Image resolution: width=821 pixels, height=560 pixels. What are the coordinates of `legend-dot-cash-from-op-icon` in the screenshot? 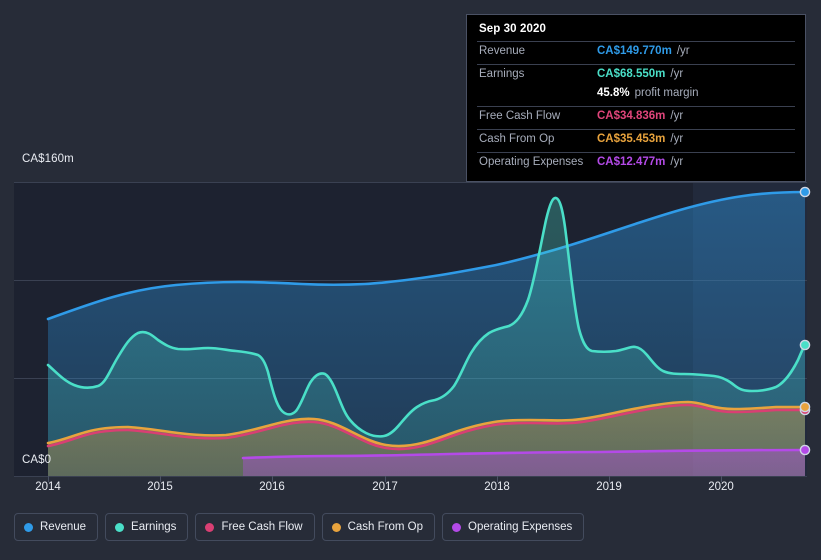 It's located at (336, 527).